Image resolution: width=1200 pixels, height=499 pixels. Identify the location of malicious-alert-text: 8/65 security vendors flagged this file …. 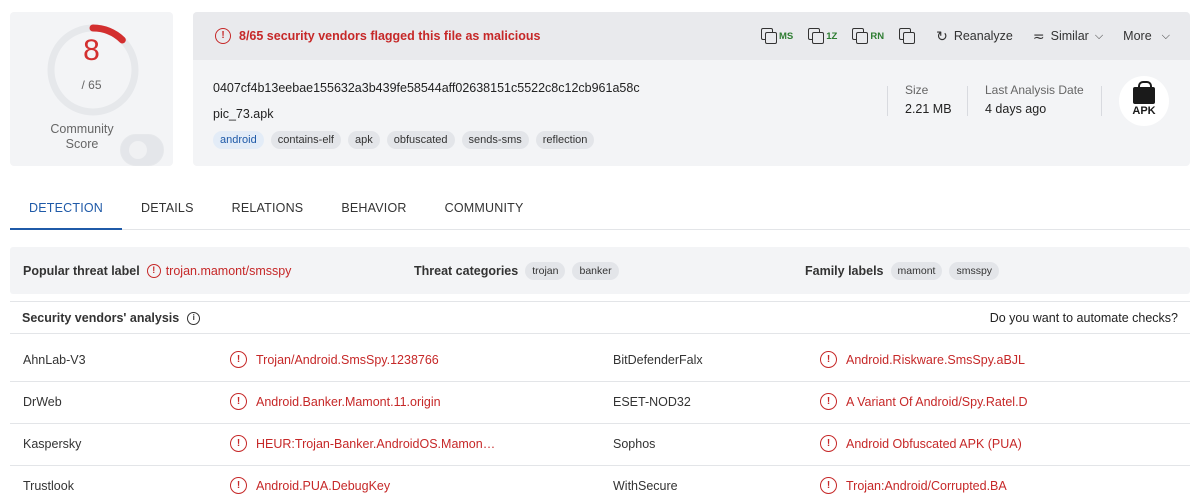
(390, 36).